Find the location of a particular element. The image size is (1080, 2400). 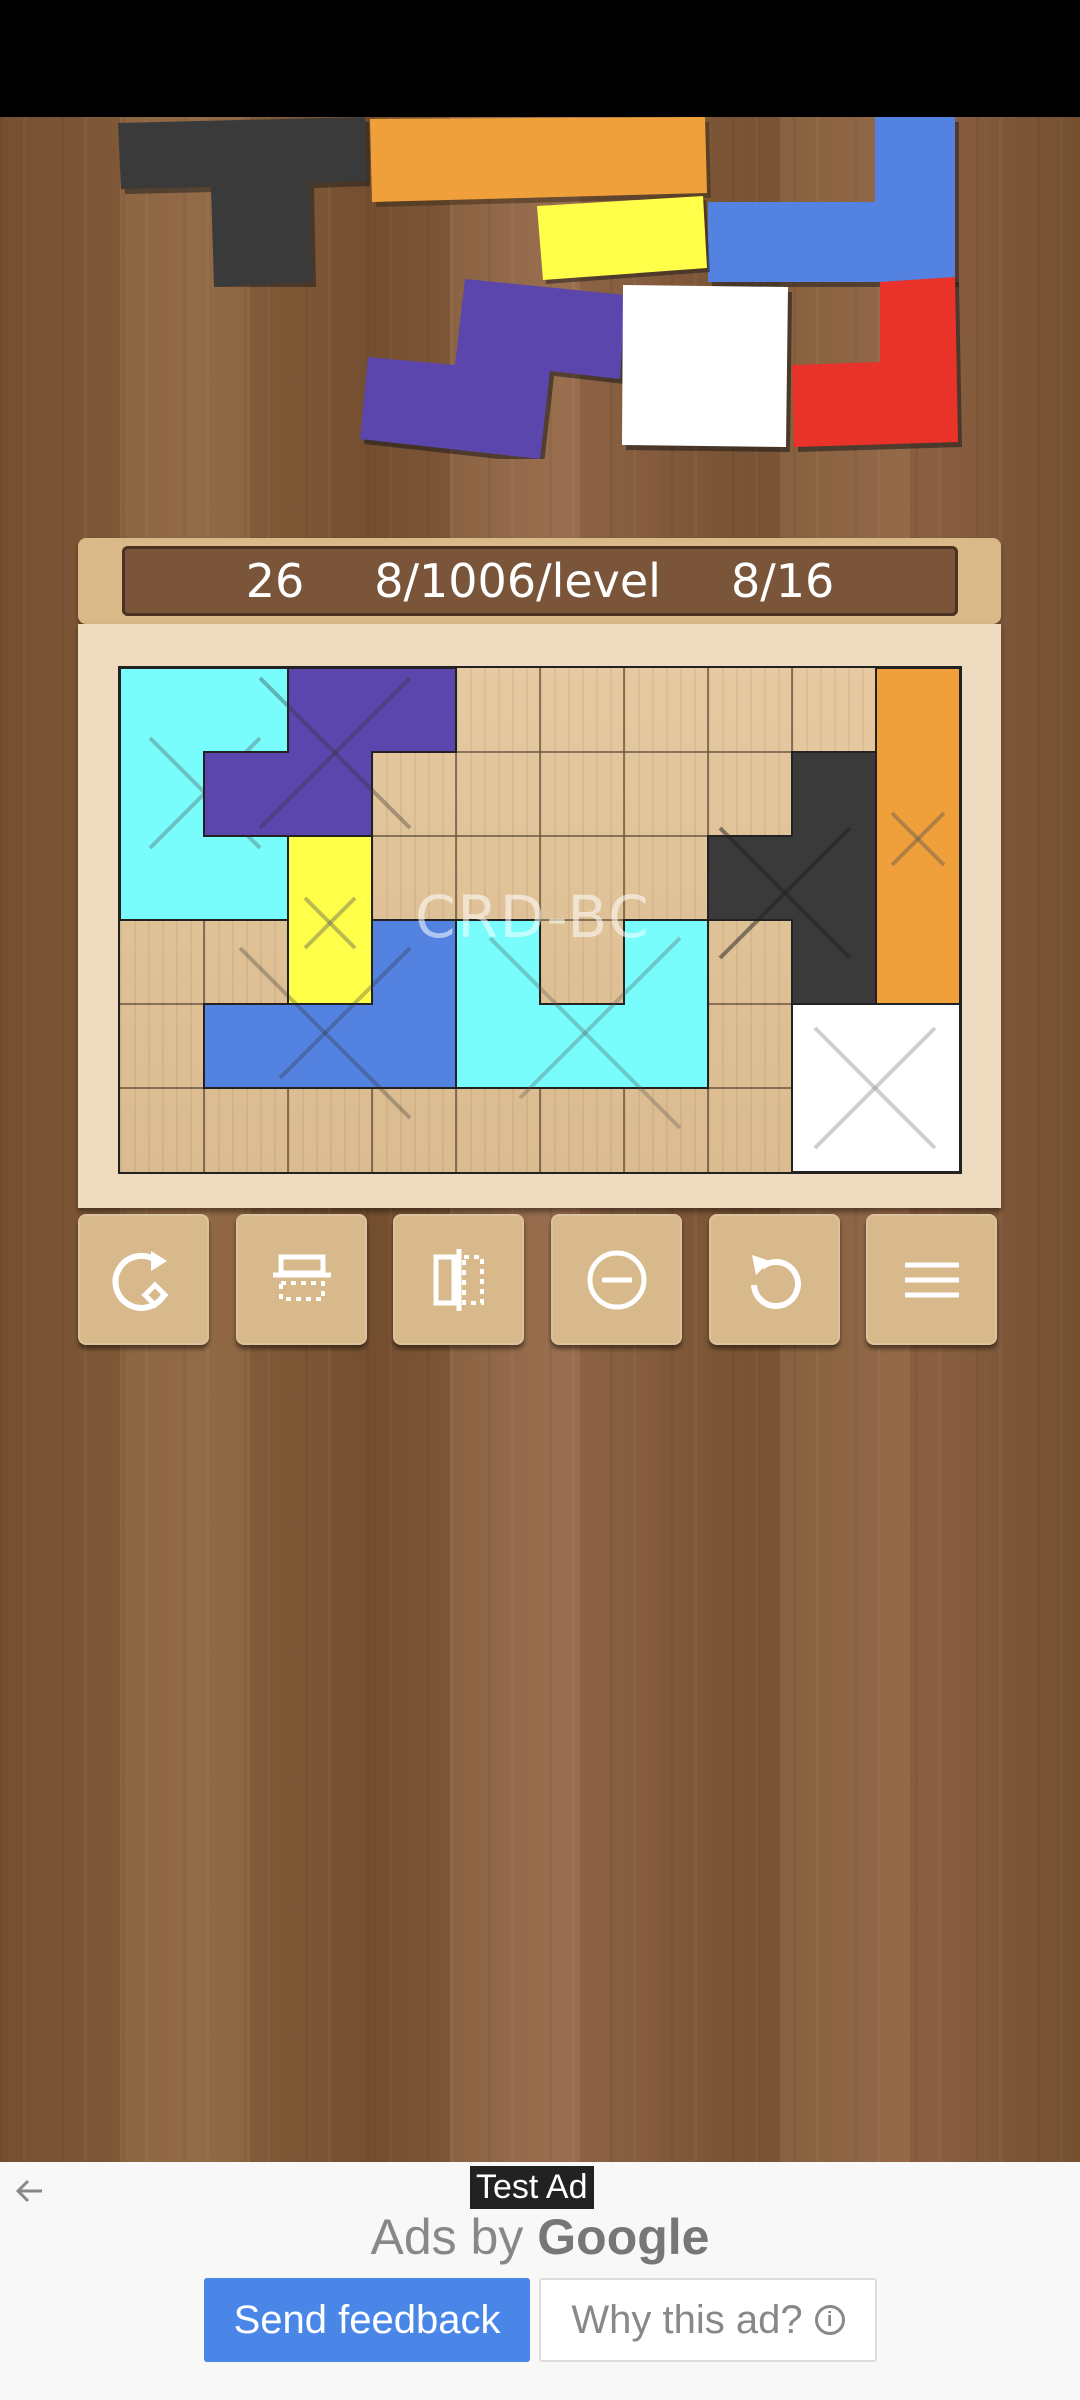

white-square-piece is located at coordinates (707, 367).